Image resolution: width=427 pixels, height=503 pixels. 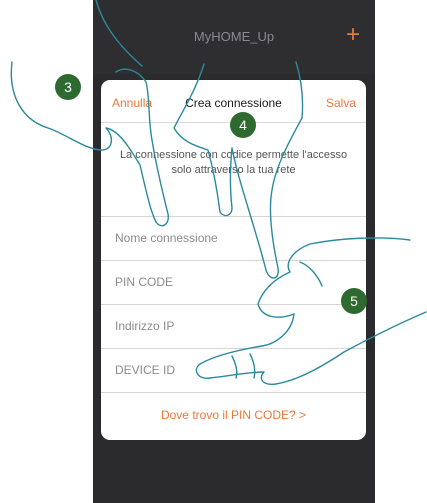 What do you see at coordinates (354, 301) in the screenshot?
I see `step-5-badge: 5` at bounding box center [354, 301].